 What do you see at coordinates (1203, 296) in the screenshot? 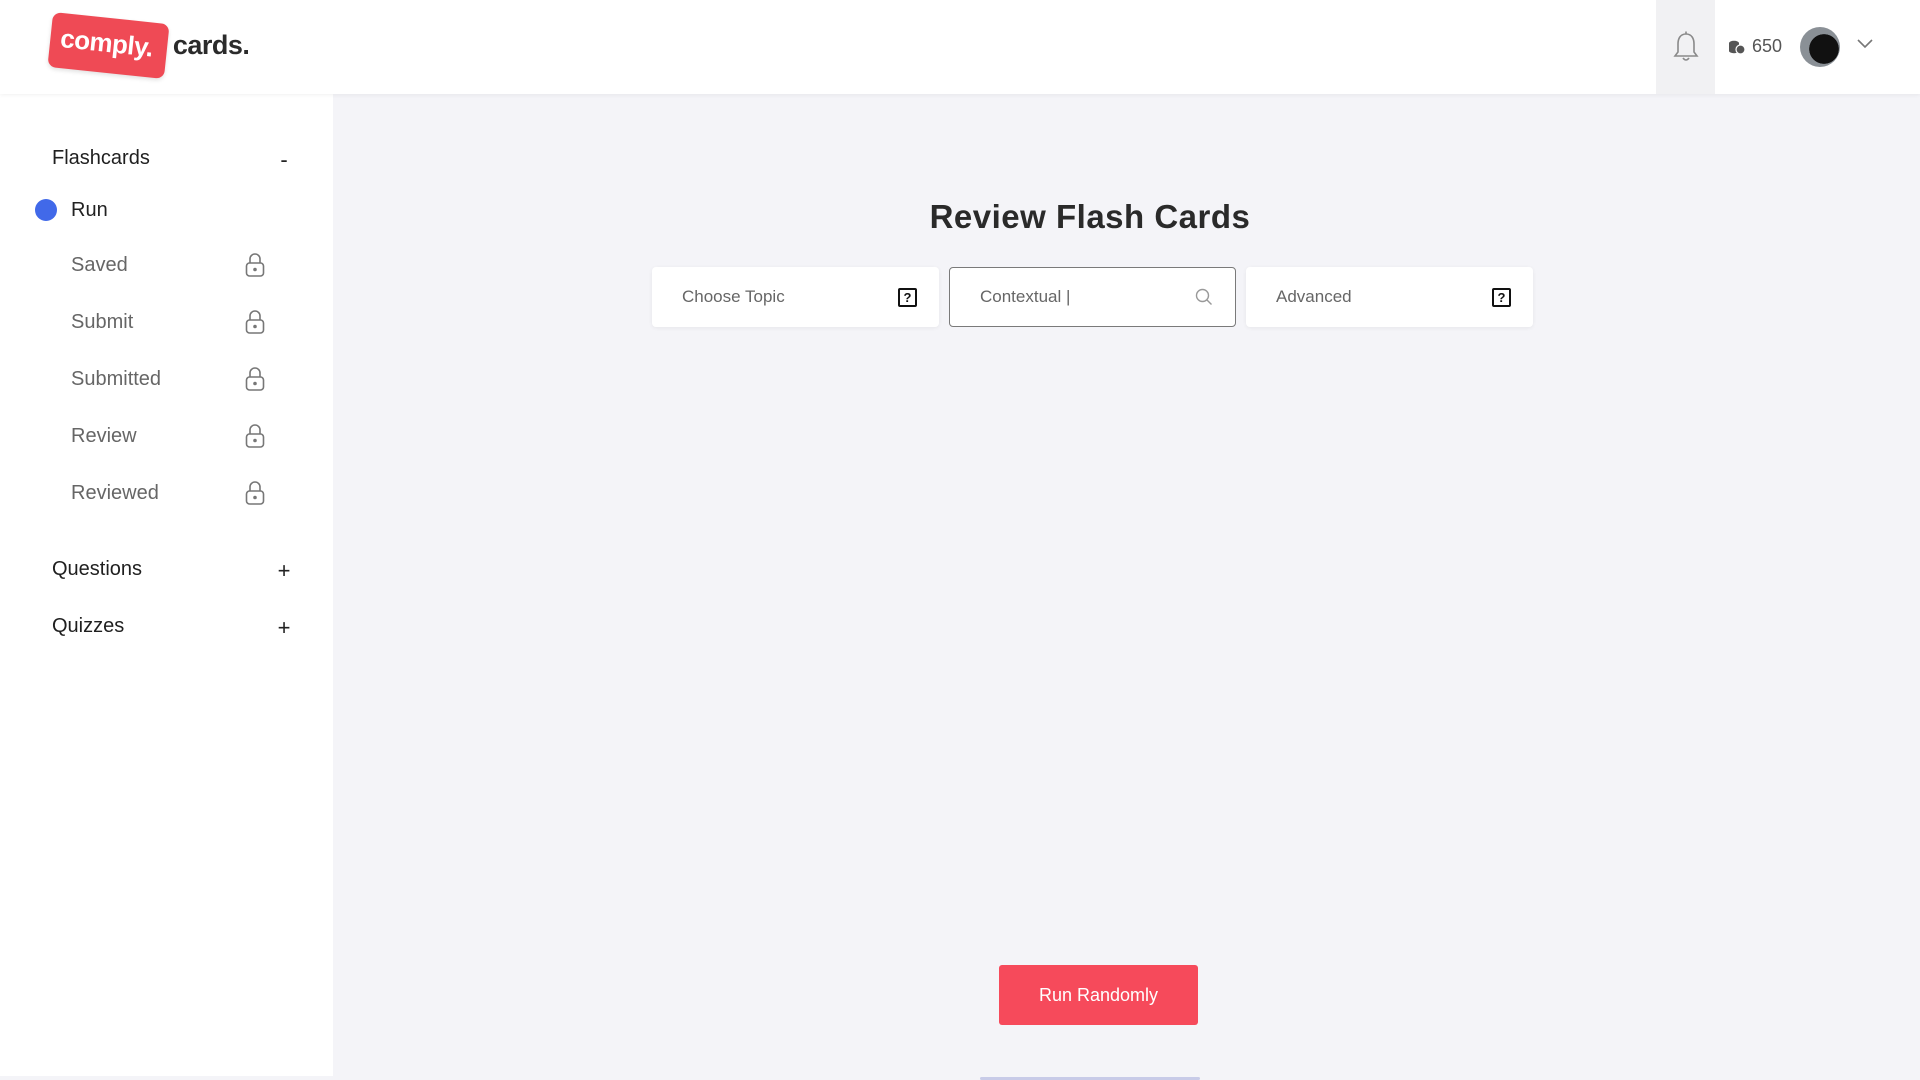
I see `search-icon` at bounding box center [1203, 296].